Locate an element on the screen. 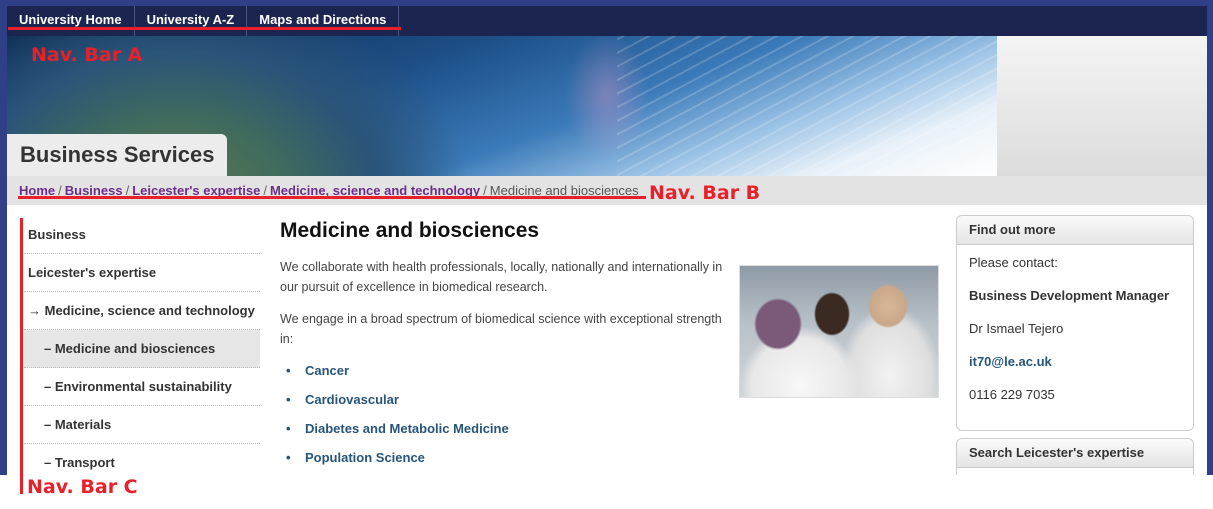  top-nav-university-a-z: University A-Z is located at coordinates (191, 21).